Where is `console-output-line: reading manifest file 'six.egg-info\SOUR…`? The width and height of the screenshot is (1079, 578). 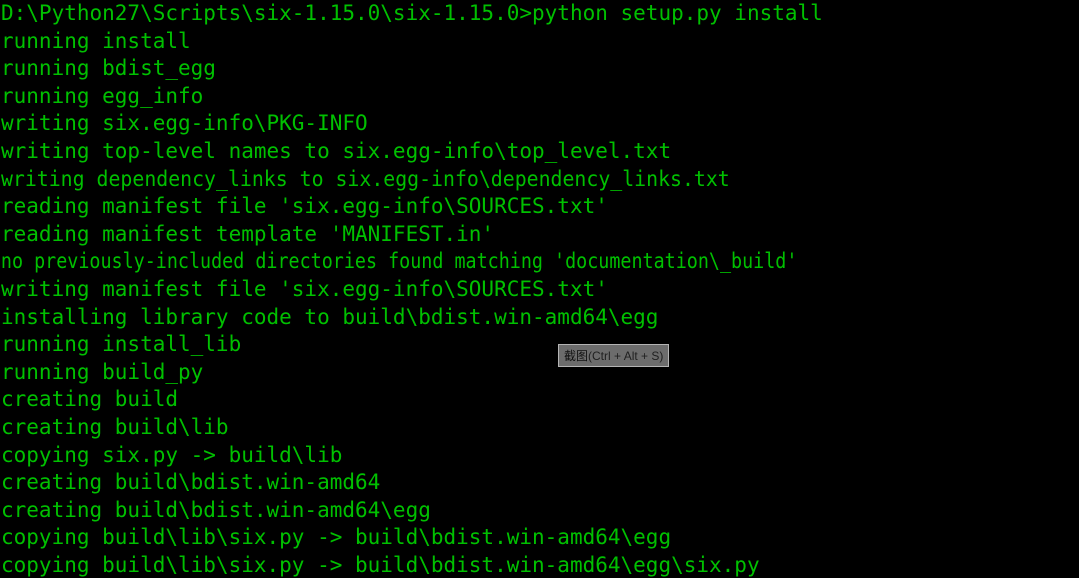 console-output-line: reading manifest file 'six.egg-info\SOUR… is located at coordinates (304, 206).